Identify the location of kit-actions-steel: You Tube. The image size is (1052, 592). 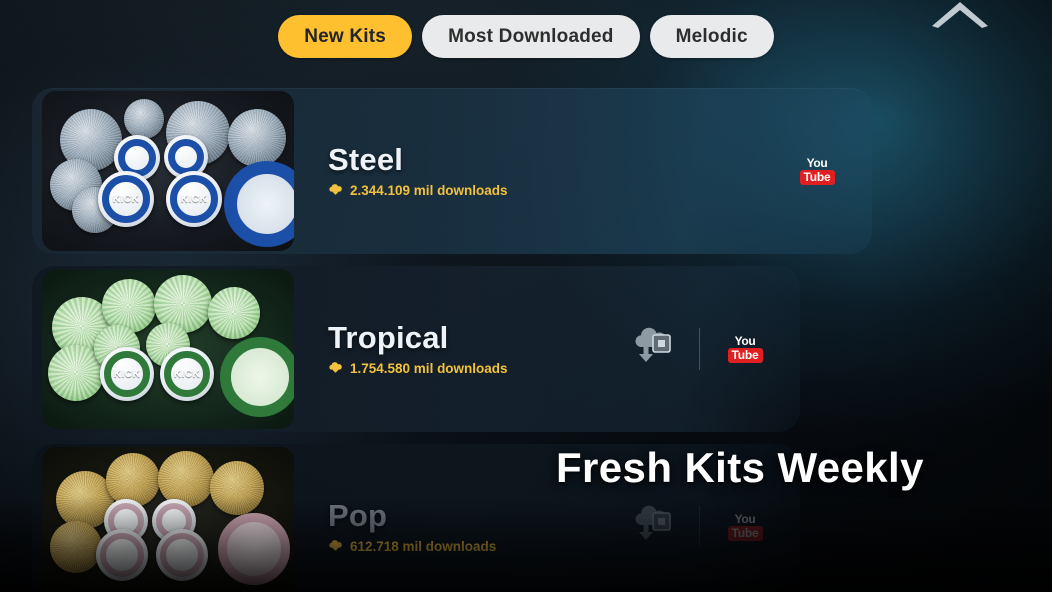
(817, 171).